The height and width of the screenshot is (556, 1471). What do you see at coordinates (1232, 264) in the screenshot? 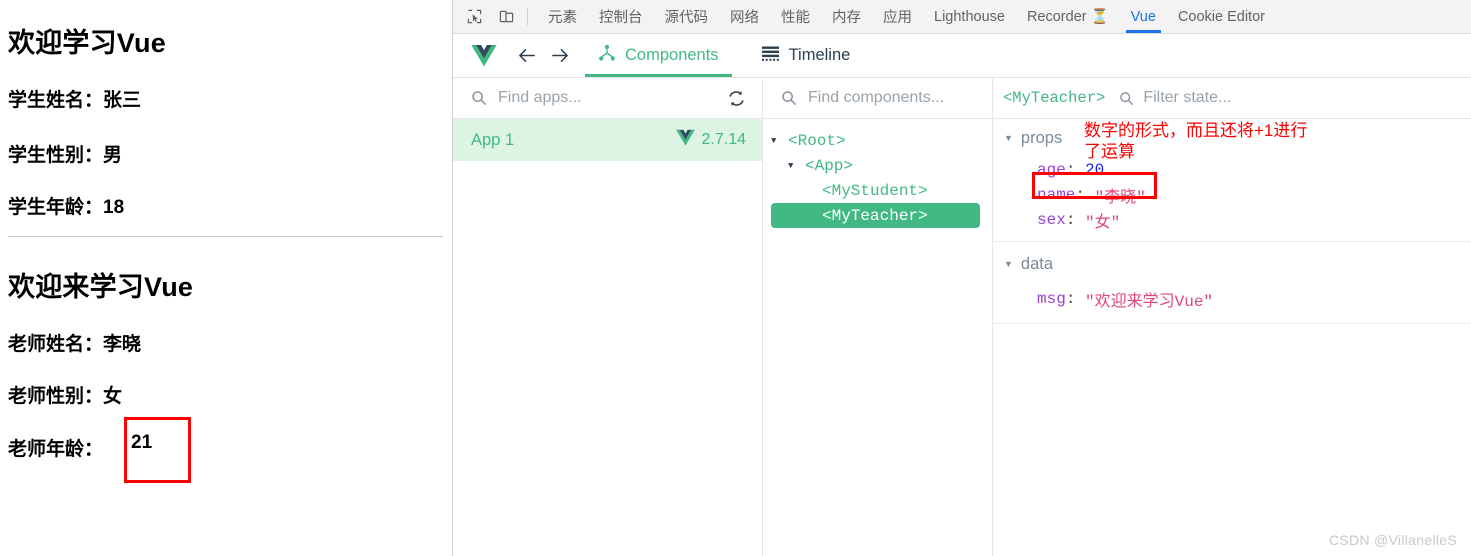
I see `state-group-data-header: ▼ data` at bounding box center [1232, 264].